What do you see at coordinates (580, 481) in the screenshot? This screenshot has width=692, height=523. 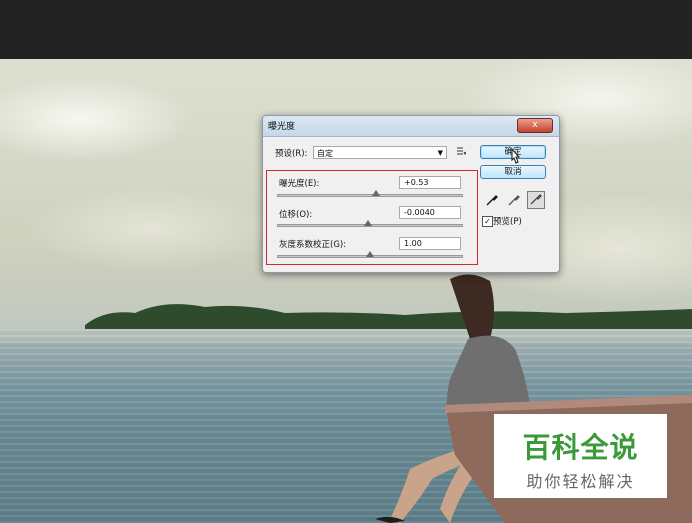 I see `watermark-subtitle: 助你轻松解决` at bounding box center [580, 481].